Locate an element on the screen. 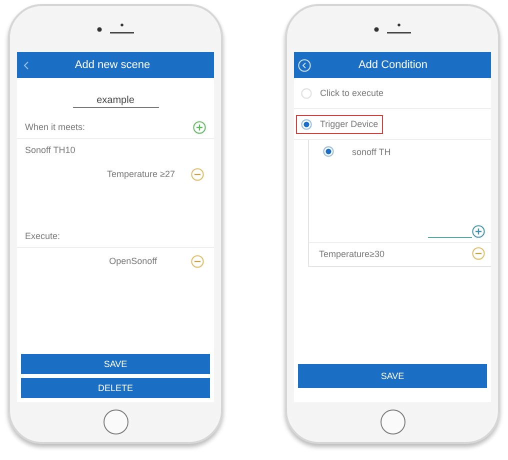 This screenshot has width=508, height=460. delete-button: DELETE is located at coordinates (115, 388).